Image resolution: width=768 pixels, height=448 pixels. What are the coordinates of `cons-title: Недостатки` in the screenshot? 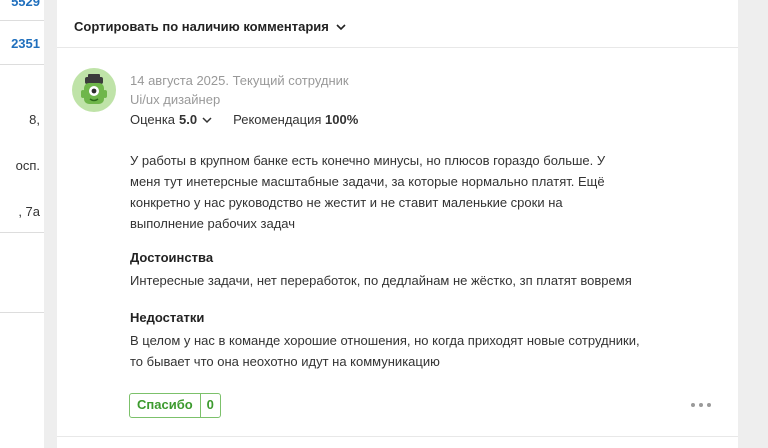 It's located at (167, 317).